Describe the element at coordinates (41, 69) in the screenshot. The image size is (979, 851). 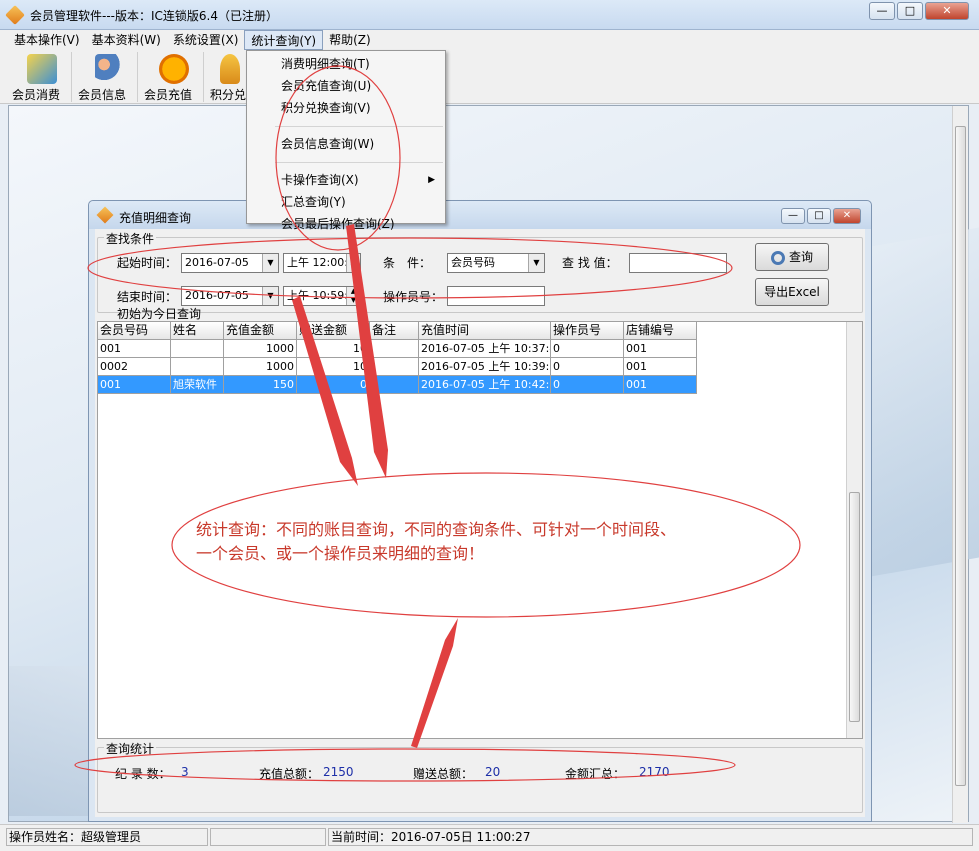
I see `member-card-icon` at that location.